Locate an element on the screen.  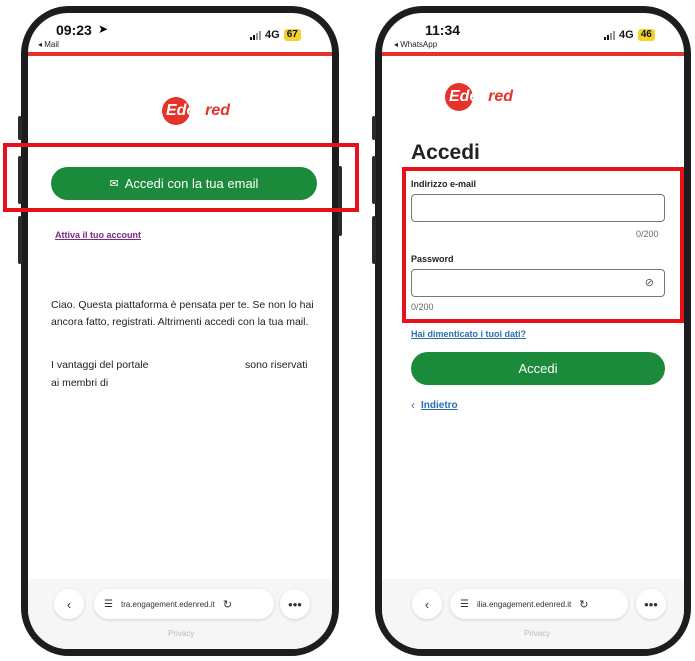
benefits-text-part2: sono riservati is located at coordinates (276, 365).